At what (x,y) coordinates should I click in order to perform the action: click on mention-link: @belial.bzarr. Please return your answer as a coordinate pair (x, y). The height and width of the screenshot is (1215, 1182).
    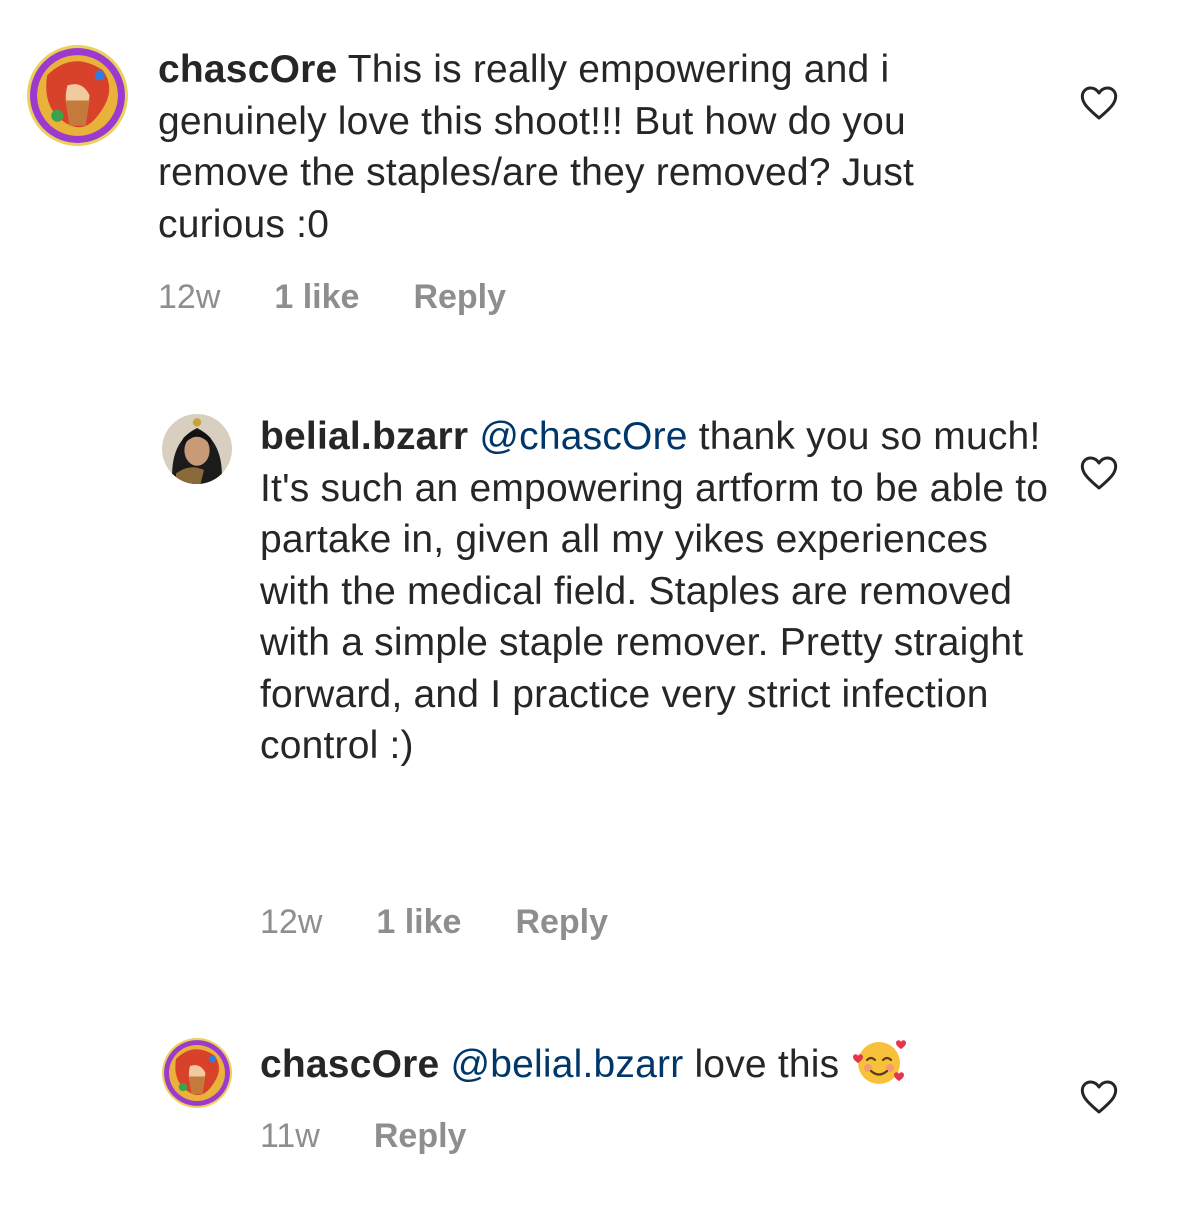
    Looking at the image, I should click on (566, 1064).